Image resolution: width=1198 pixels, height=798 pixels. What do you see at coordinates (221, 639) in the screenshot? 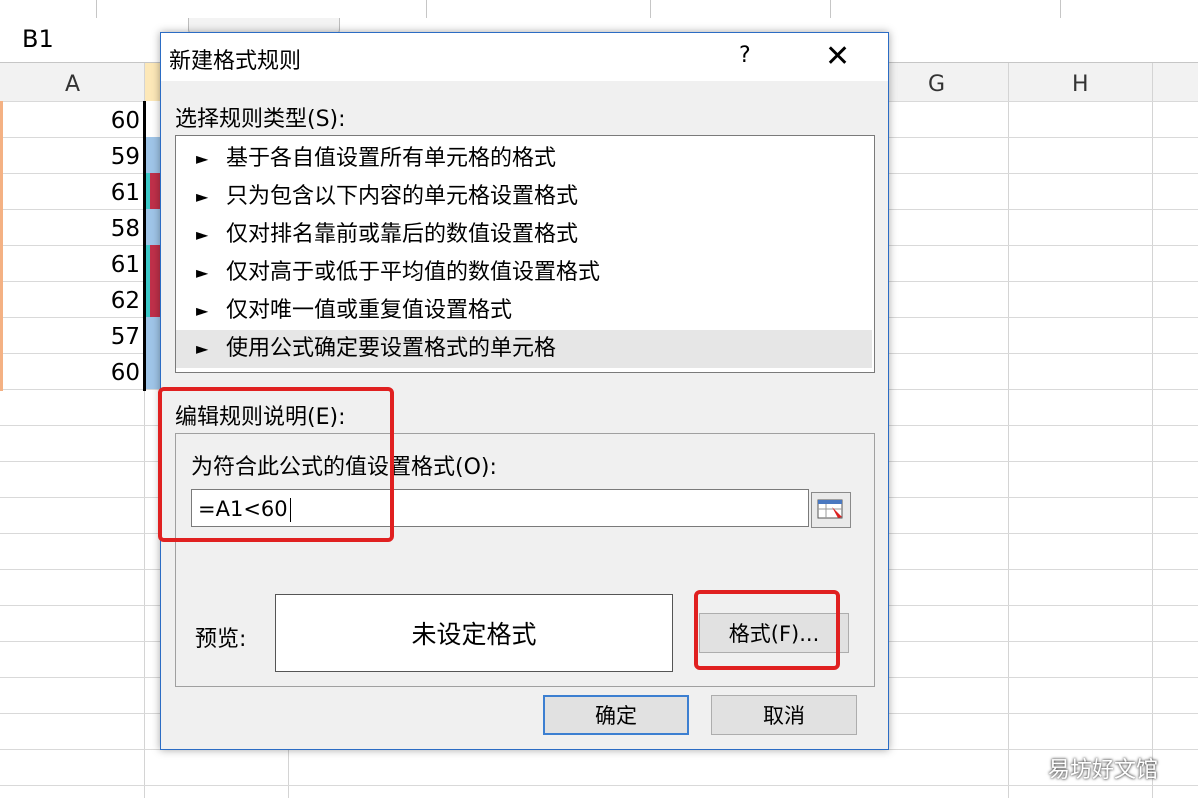
I see `preview-label: 预览:` at bounding box center [221, 639].